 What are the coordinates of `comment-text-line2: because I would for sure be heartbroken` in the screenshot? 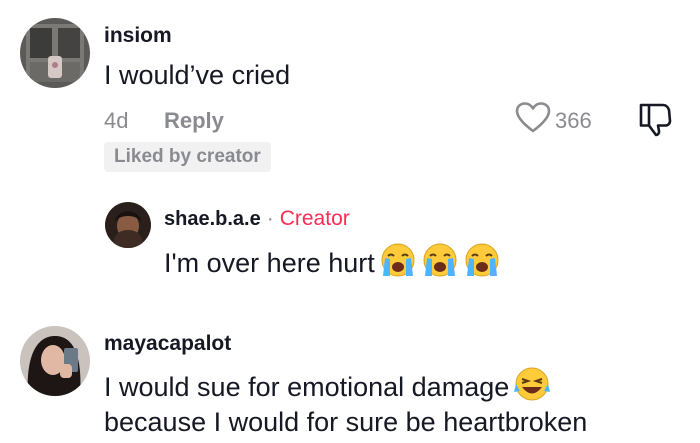 It's located at (346, 422).